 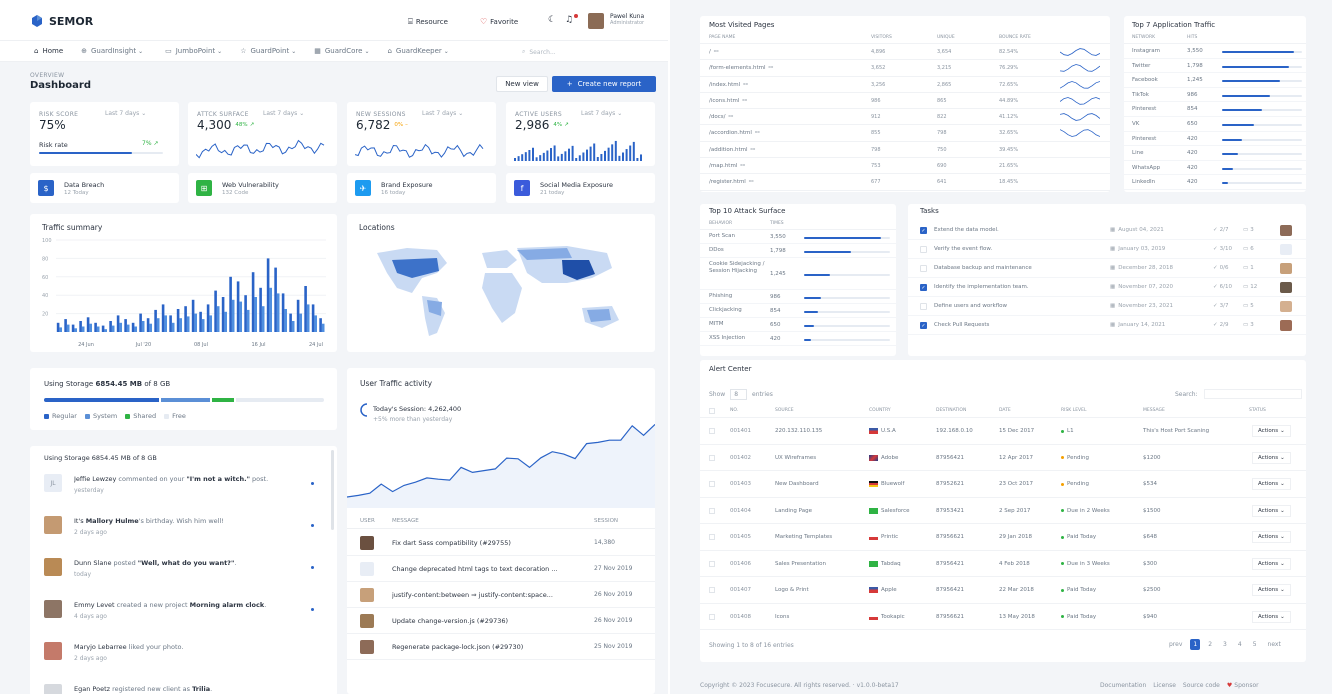 What do you see at coordinates (522, 84) in the screenshot?
I see `new-view-button: New view` at bounding box center [522, 84].